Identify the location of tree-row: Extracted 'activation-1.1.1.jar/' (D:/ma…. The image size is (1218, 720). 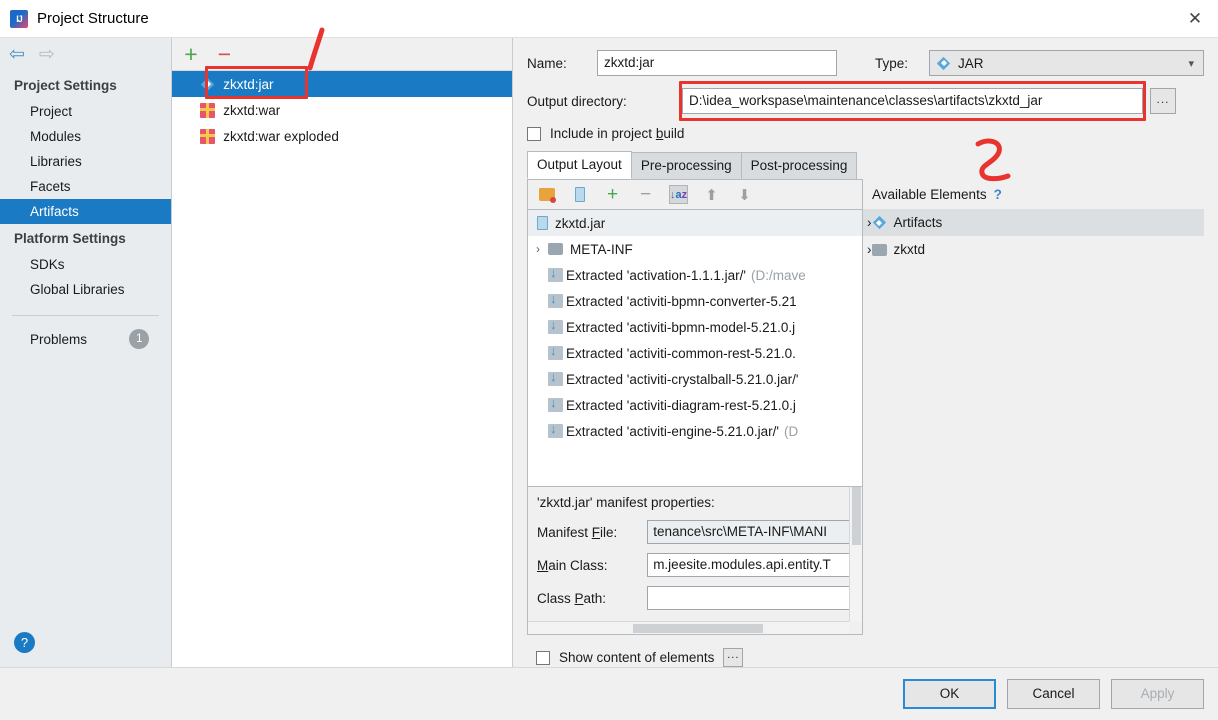
(695, 275).